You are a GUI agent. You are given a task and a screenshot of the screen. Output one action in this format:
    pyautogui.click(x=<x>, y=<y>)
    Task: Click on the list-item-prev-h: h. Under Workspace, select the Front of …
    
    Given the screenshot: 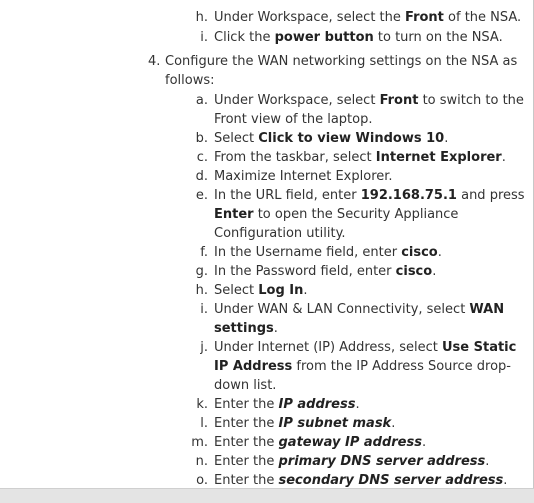 What is the action you would take?
    pyautogui.click(x=358, y=17)
    